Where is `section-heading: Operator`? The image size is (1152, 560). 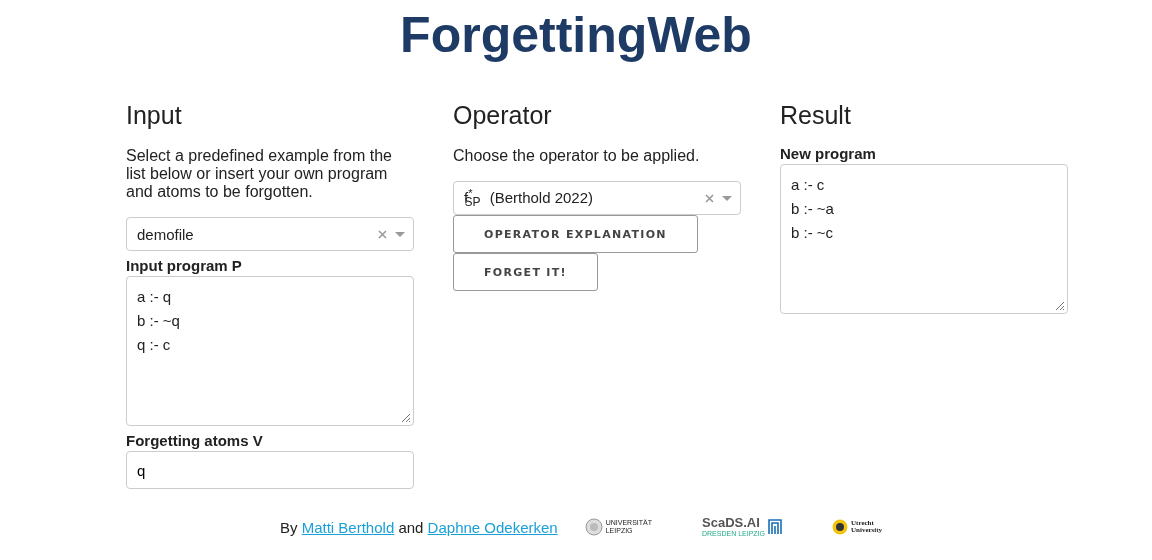 section-heading: Operator is located at coordinates (503, 115).